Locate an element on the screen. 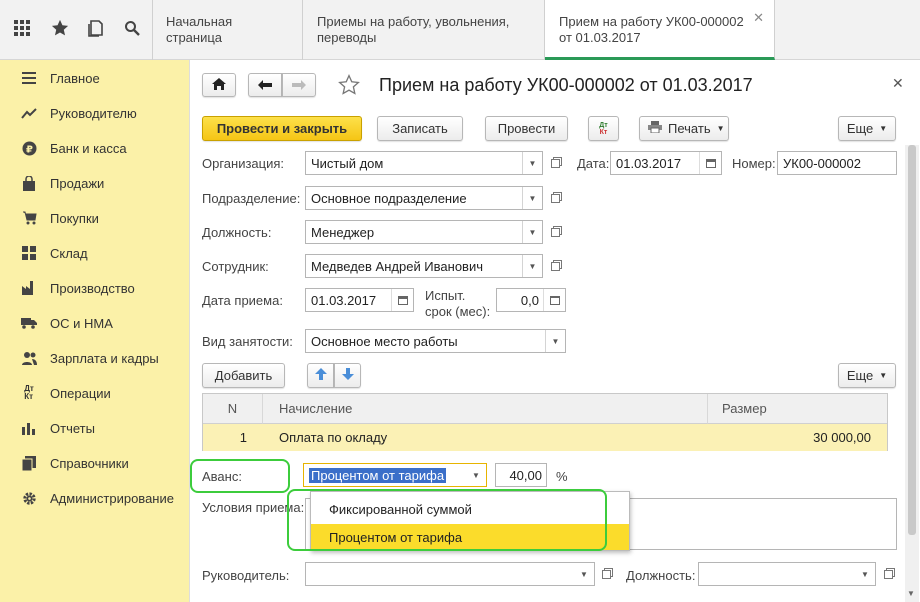  sidebar-item-operations: Дт Кт Операции is located at coordinates (95, 393).